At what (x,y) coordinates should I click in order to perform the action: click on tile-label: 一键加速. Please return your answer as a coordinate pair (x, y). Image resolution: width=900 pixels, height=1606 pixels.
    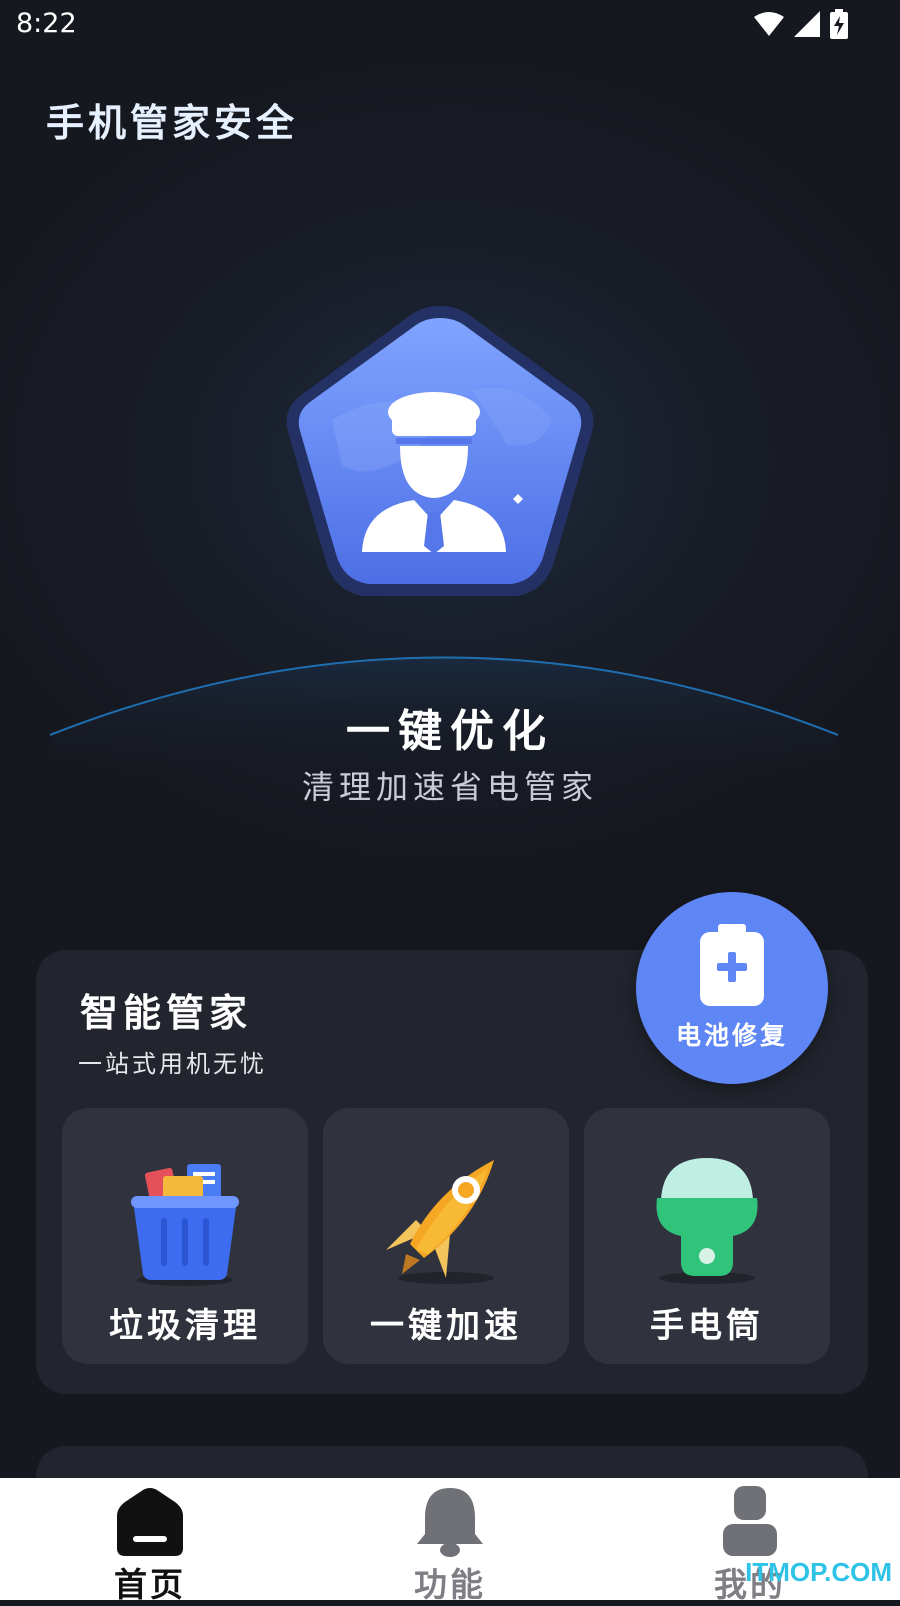
    Looking at the image, I should click on (446, 1326).